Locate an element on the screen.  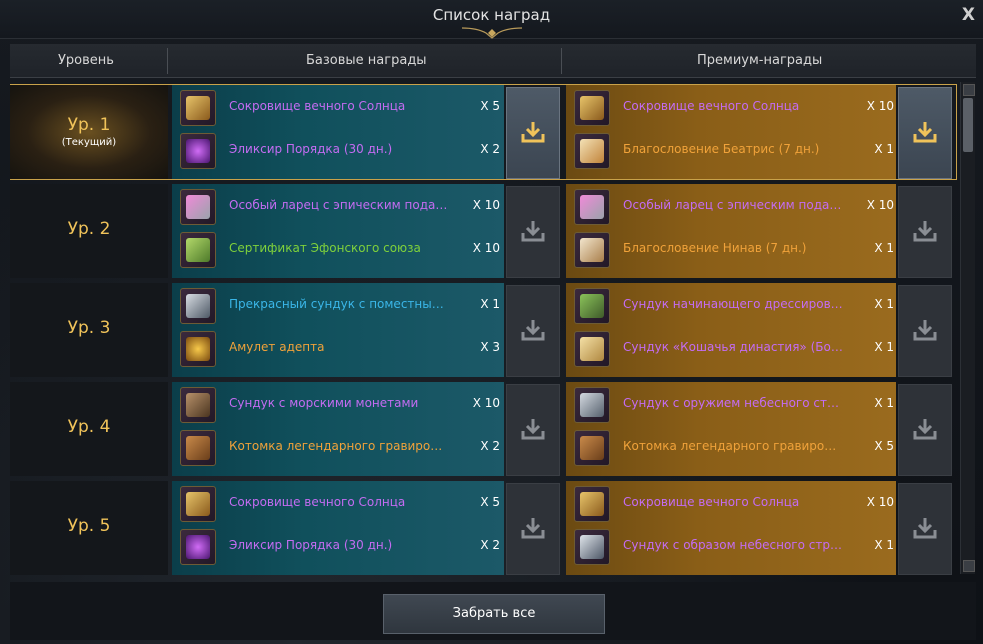
reward-item: Благословение Беатрис (7 дн.) X 1 is located at coordinates (734, 151).